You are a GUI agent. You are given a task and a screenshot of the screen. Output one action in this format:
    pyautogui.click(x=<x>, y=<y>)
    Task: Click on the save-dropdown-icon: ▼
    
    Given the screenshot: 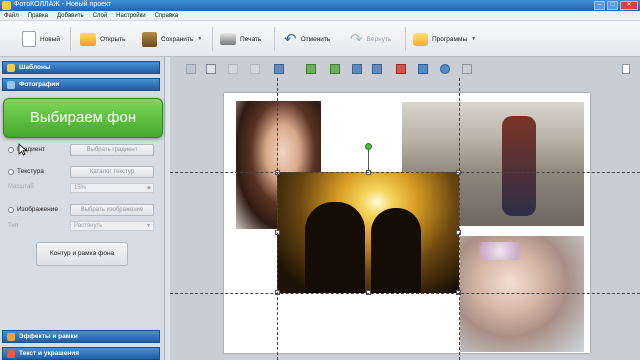 What is the action you would take?
    pyautogui.click(x=199, y=39)
    